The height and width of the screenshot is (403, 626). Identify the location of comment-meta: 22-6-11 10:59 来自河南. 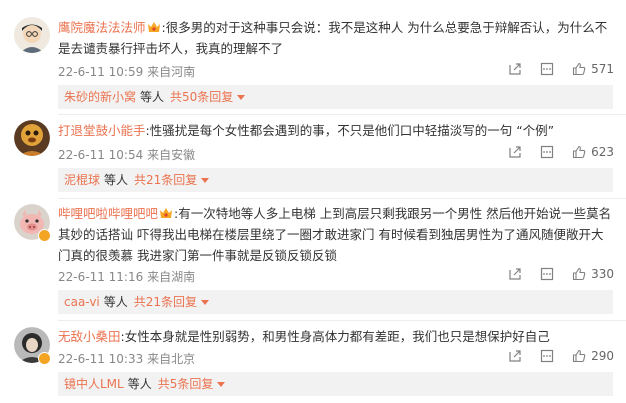
(126, 71).